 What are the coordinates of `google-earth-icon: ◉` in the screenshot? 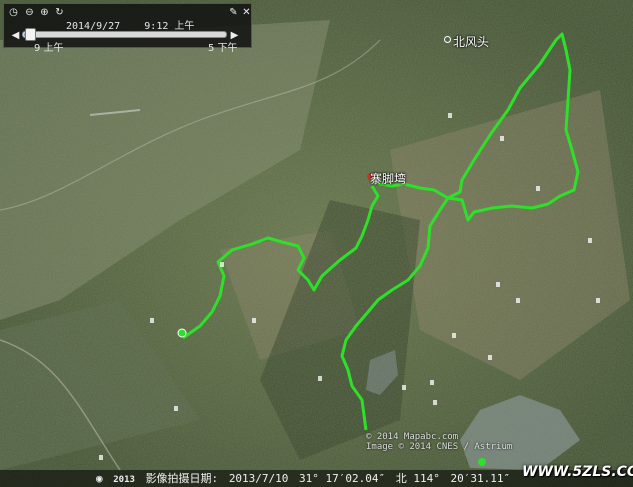 It's located at (99, 478).